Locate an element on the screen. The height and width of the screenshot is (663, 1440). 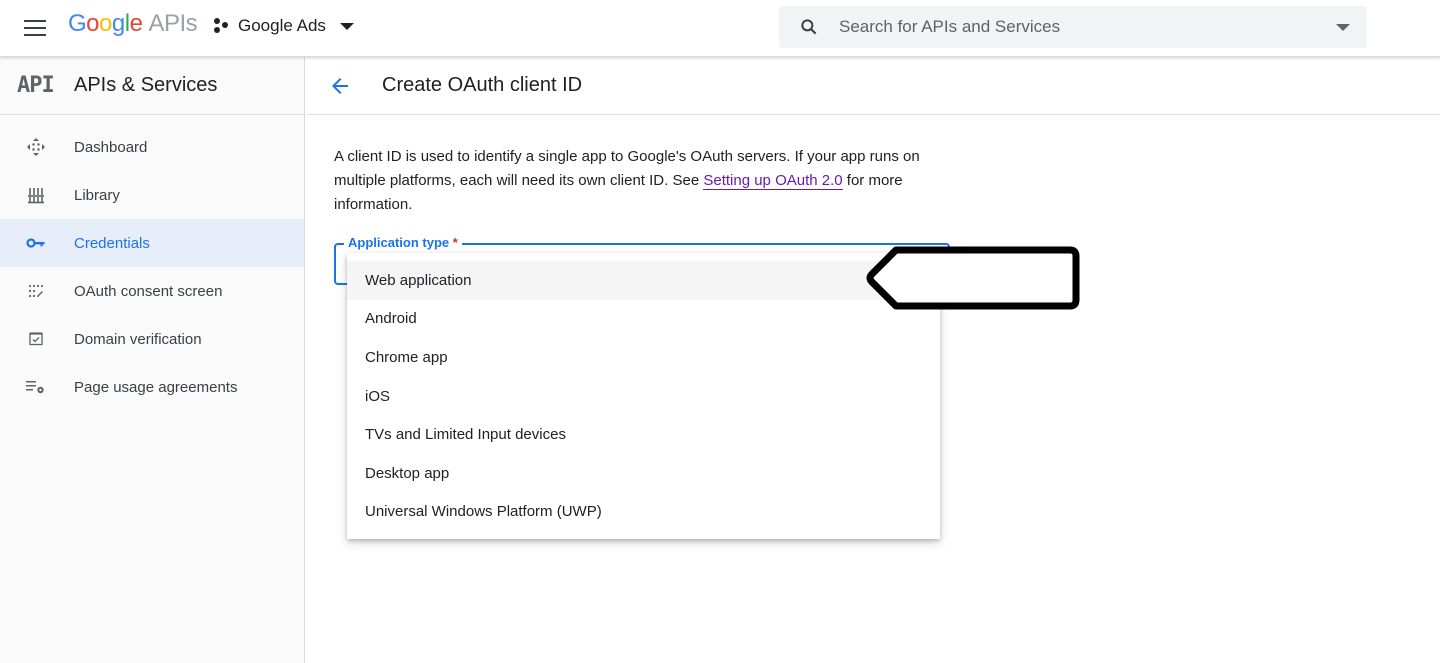
sidebar-item-label: OAuth consent screen is located at coordinates (148, 291).